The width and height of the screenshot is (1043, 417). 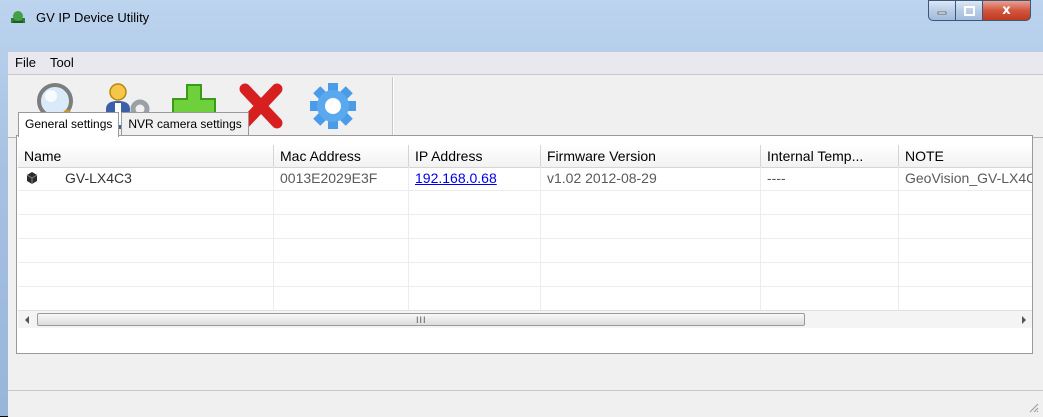 What do you see at coordinates (830, 178) in the screenshot?
I see `cell-temp: ----` at bounding box center [830, 178].